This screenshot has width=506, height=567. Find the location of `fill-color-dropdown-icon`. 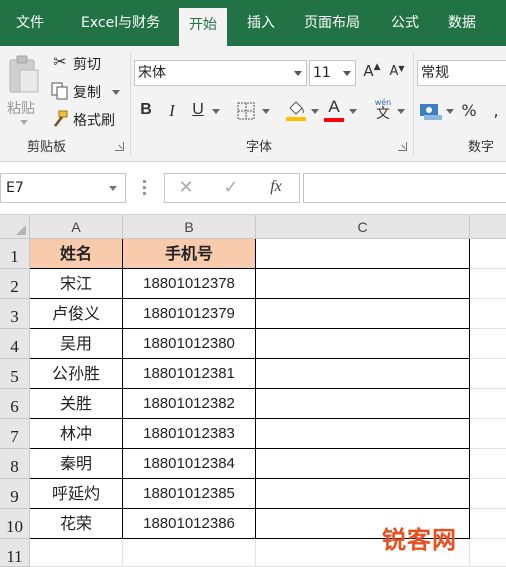

fill-color-dropdown-icon is located at coordinates (315, 111).